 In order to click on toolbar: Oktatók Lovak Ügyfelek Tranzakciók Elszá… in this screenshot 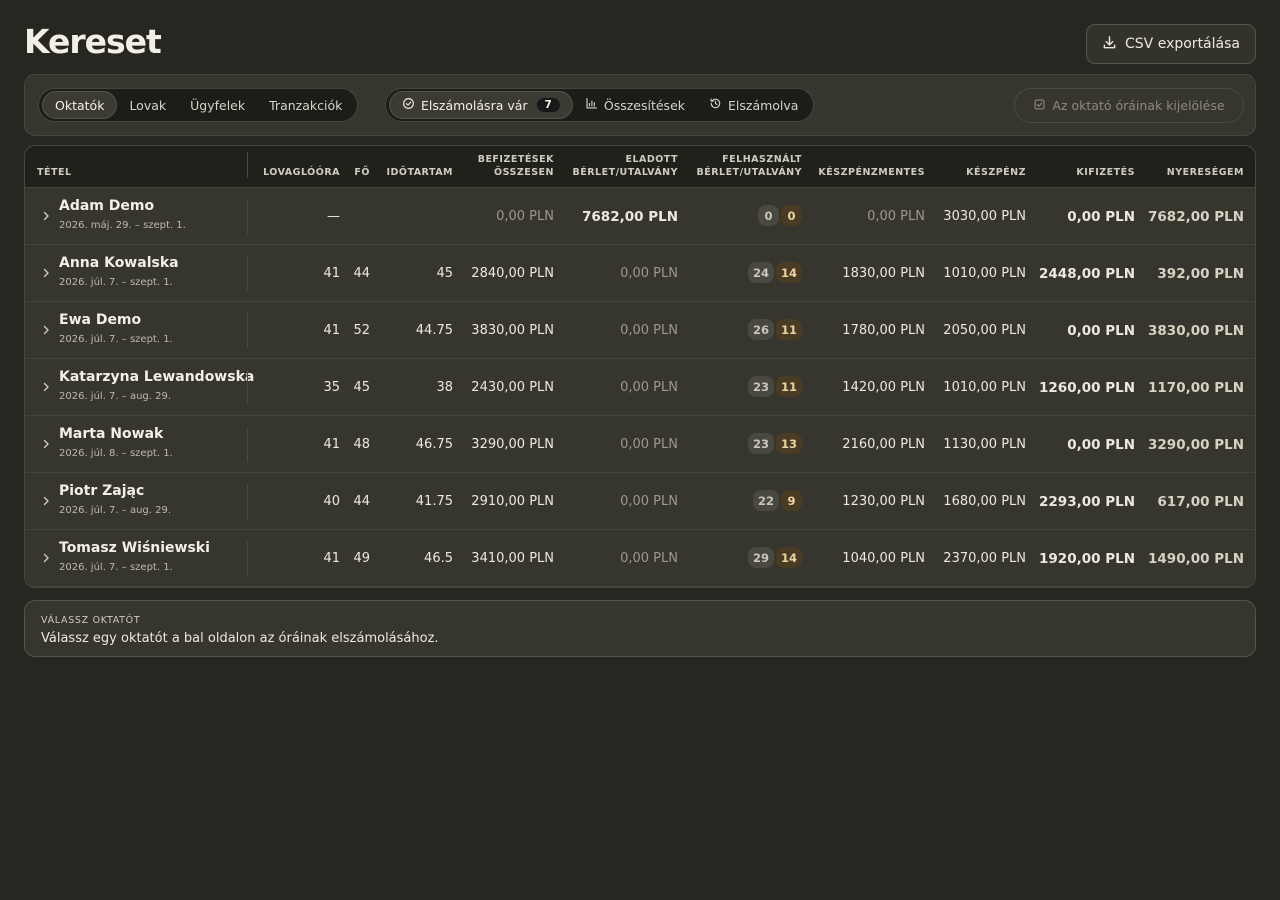, I will do `click(640, 105)`.